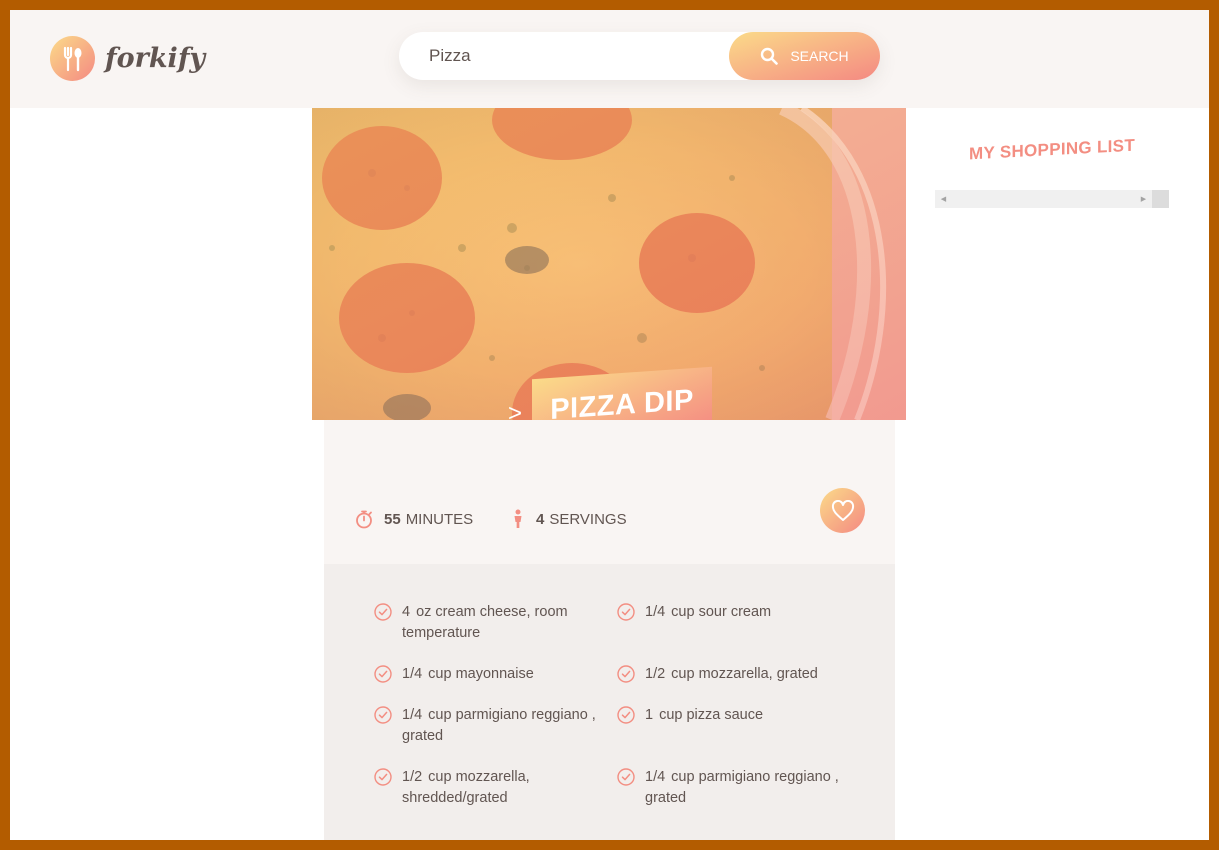  I want to click on ingredient-text: 1/4 cup mayonnaise, so click(468, 674).